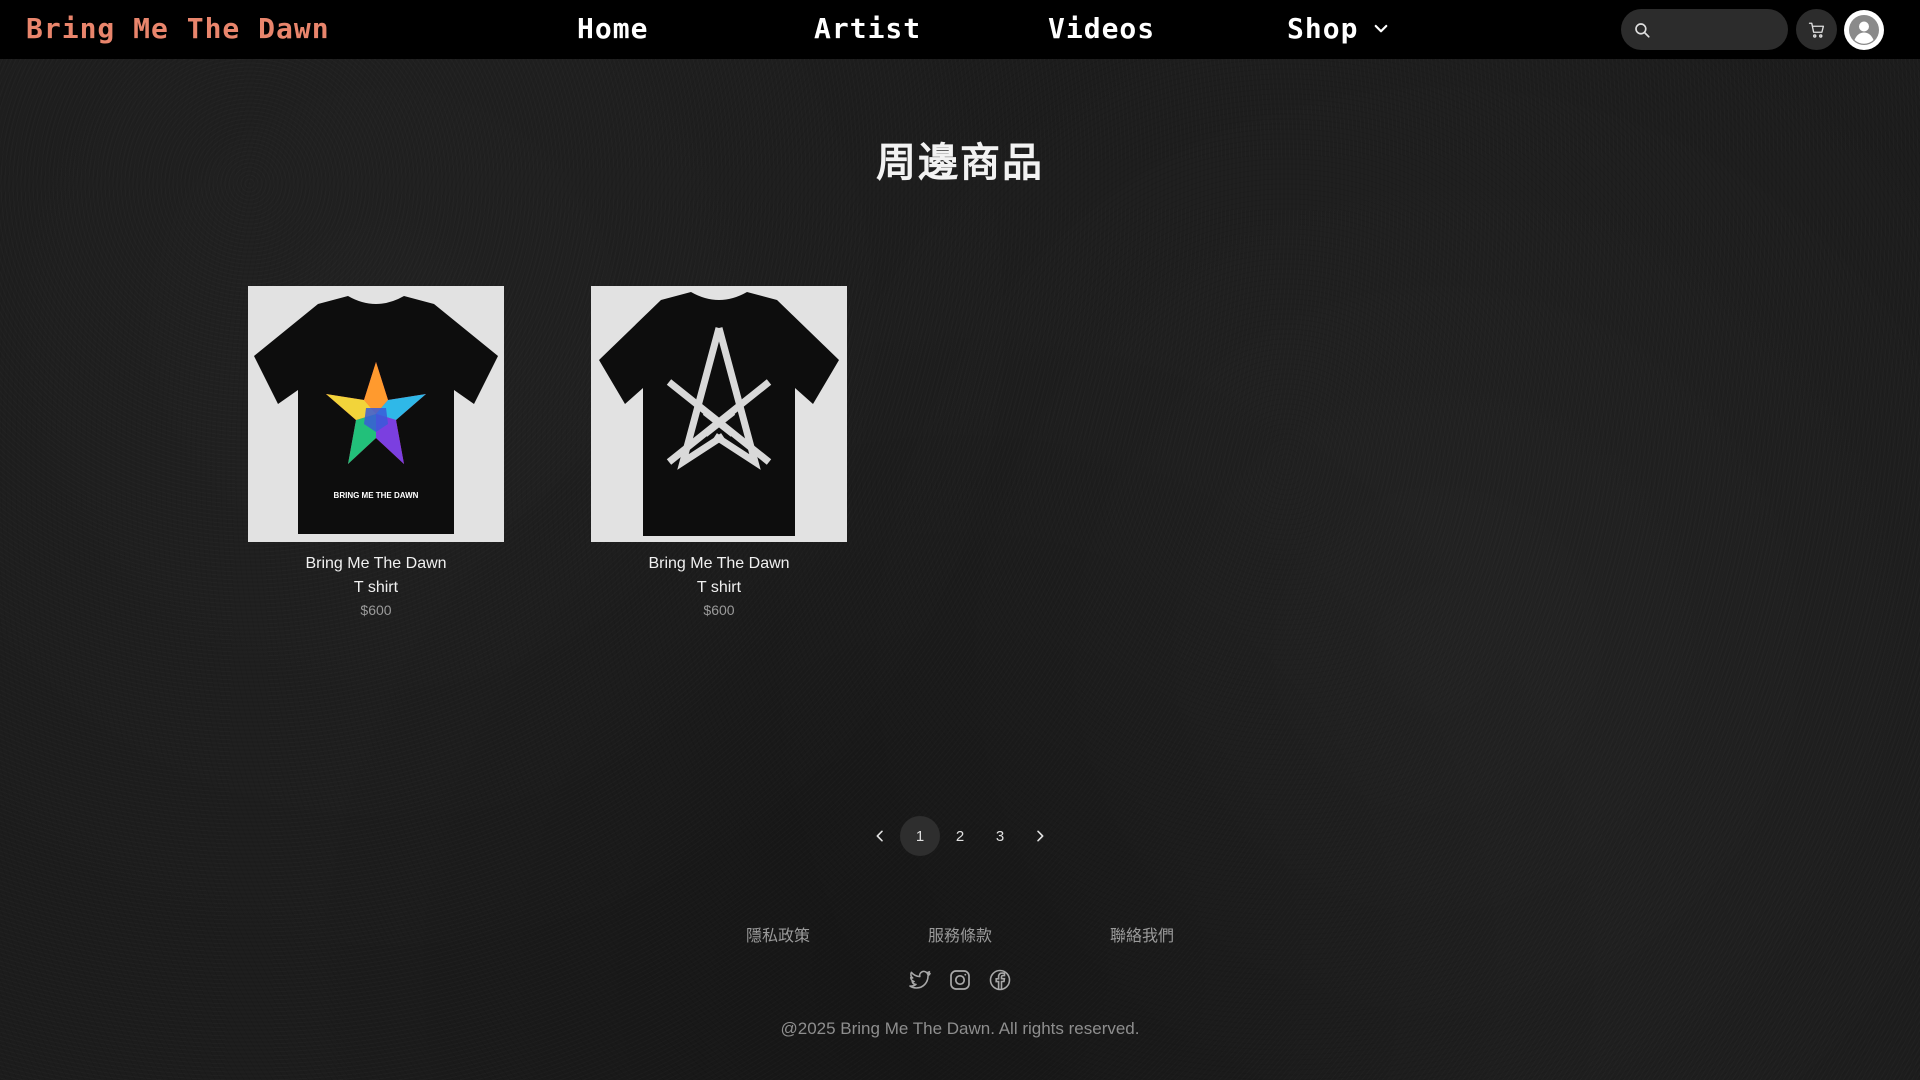  I want to click on page-2-button: 2, so click(960, 836).